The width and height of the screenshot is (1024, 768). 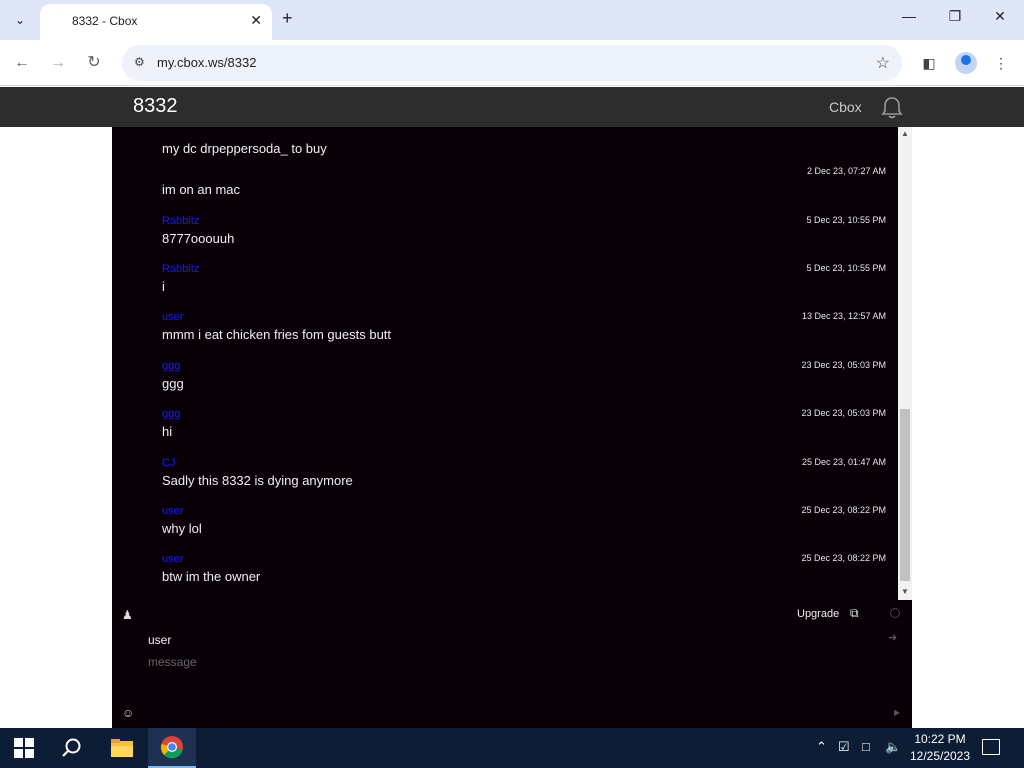 I want to click on close-window-button: ✕, so click(x=1000, y=16).